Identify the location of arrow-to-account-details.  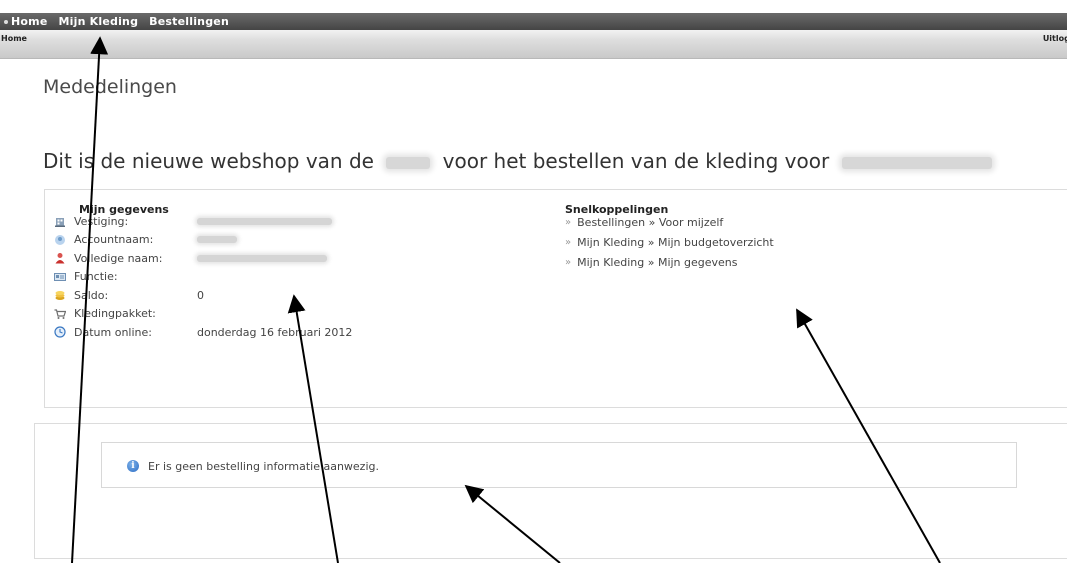
(313, 428).